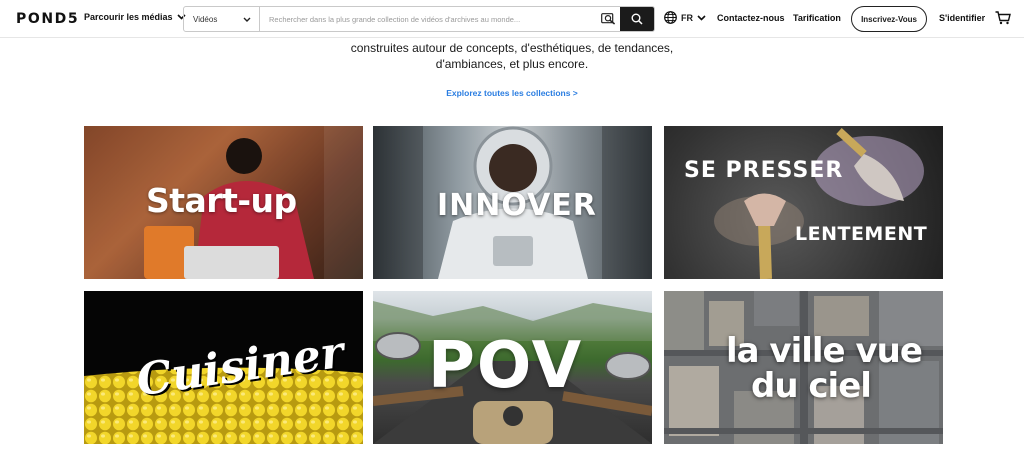  I want to click on tile-title-line-1: SE PRESSER, so click(764, 170).